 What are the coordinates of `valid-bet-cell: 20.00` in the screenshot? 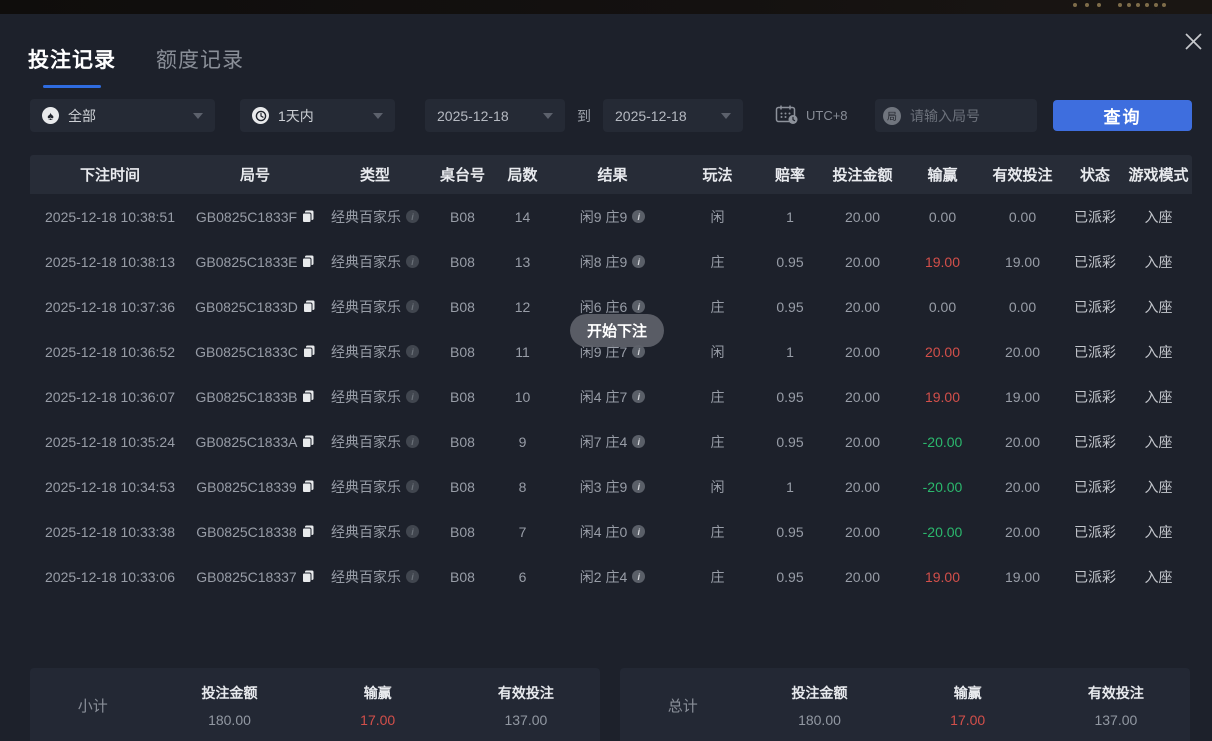 It's located at (1022, 351).